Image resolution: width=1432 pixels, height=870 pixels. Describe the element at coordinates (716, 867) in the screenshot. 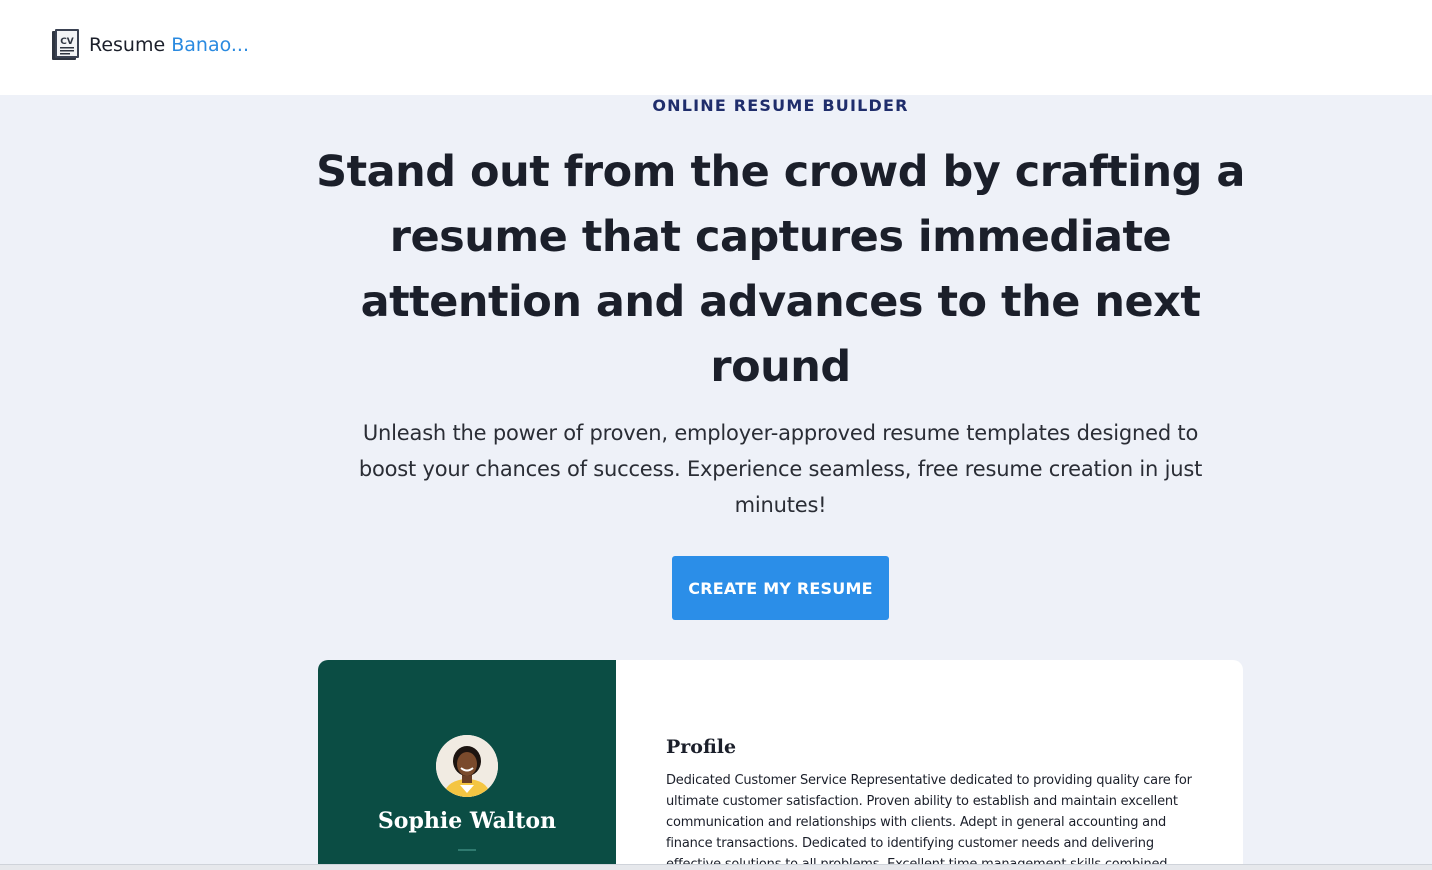

I see `horizontal-scrollbar` at that location.